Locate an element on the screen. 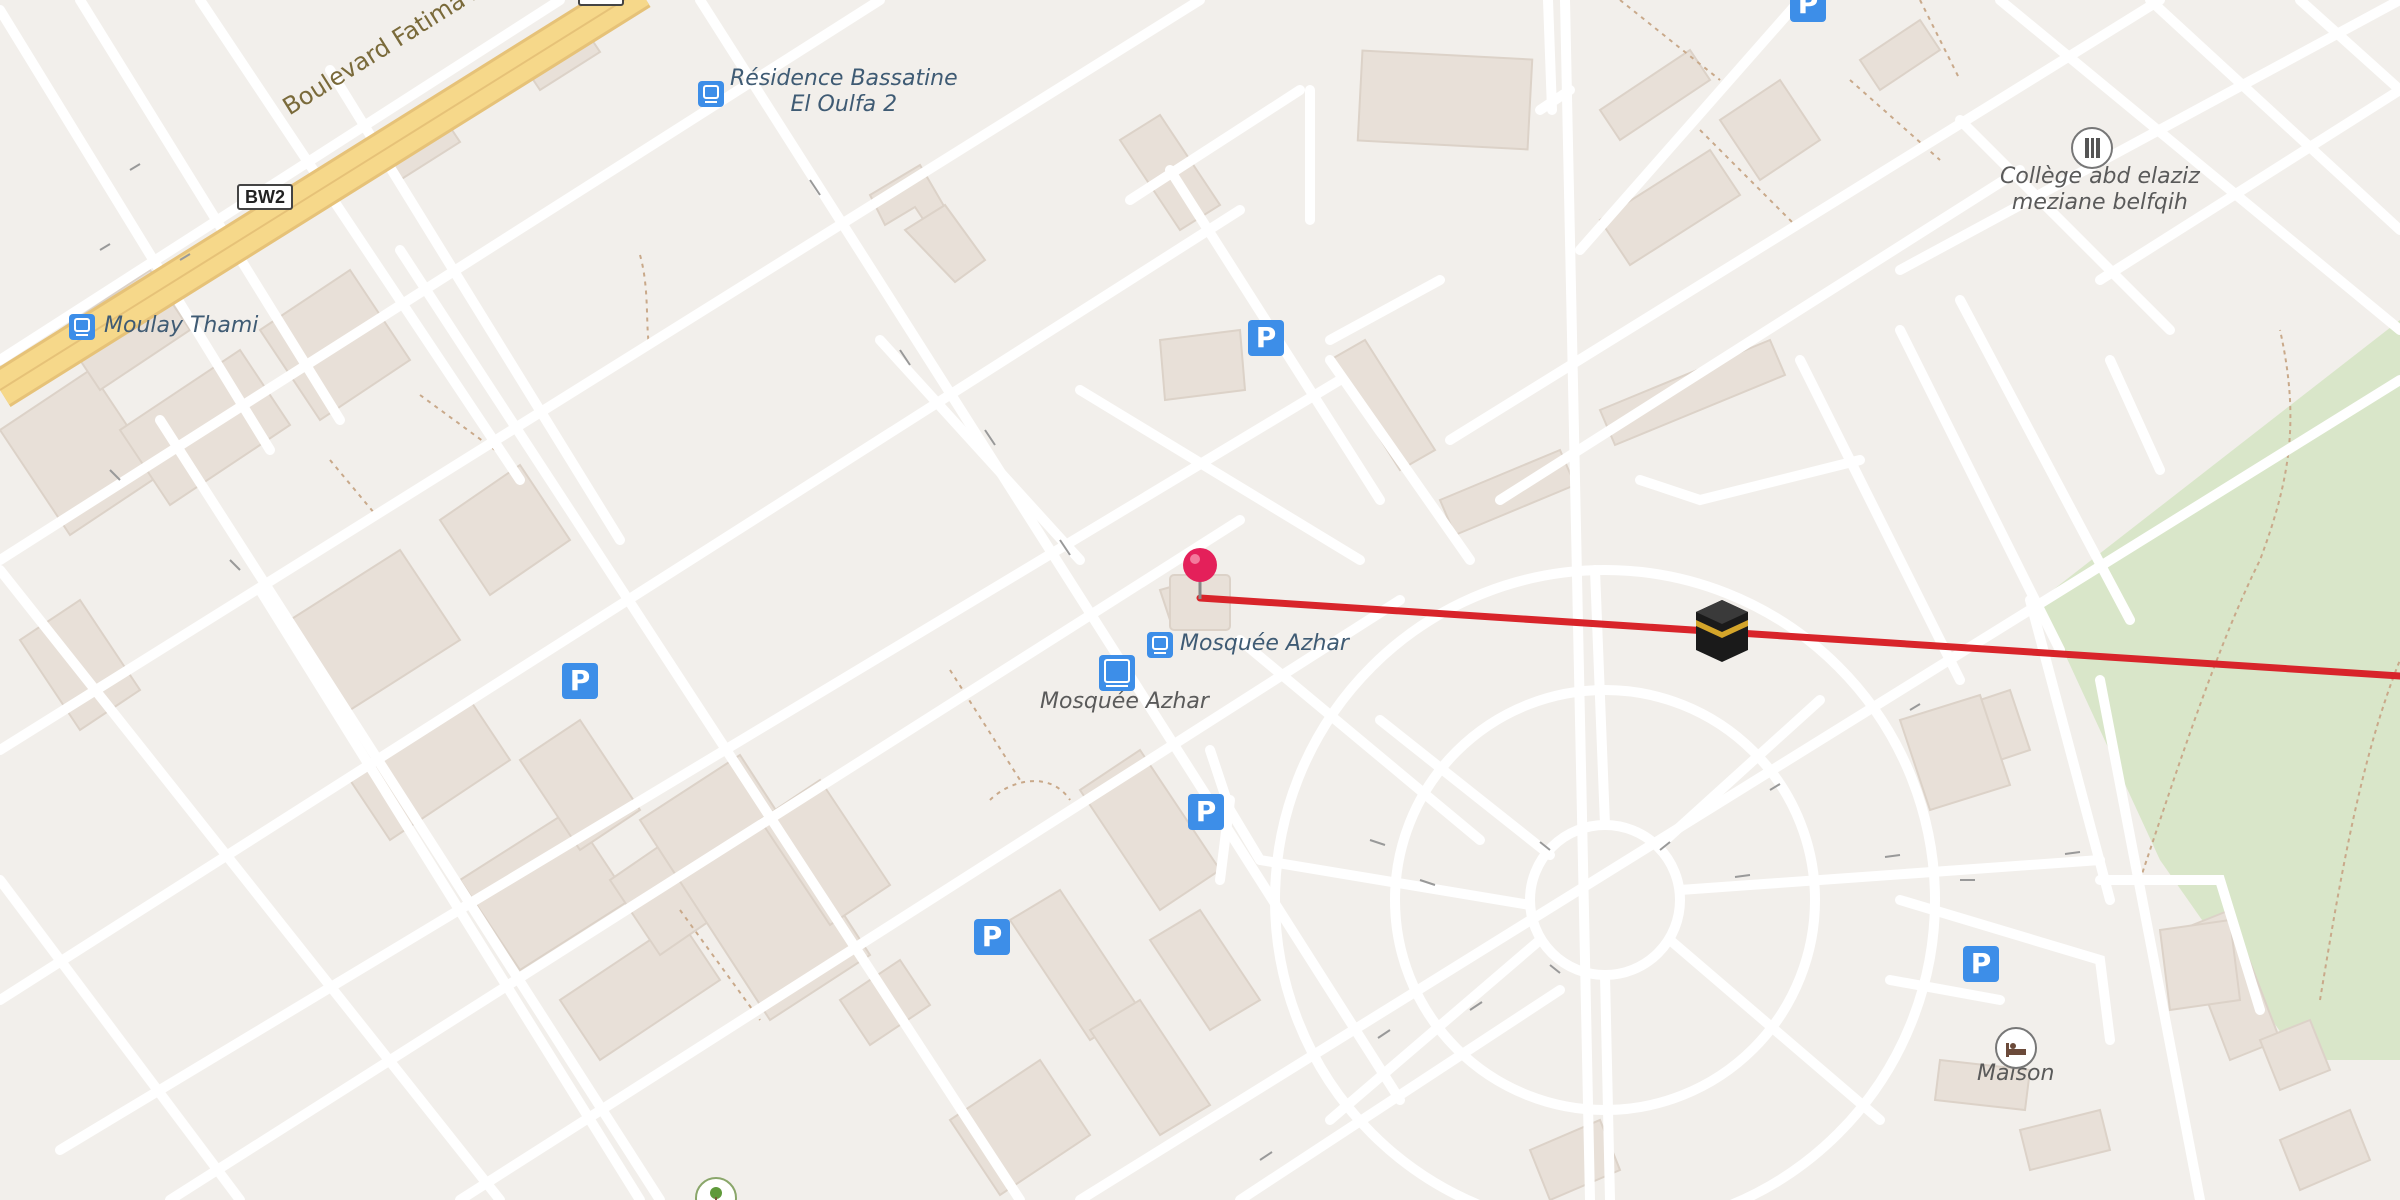  mosquee-azhar-stop-label: Mosquée Azhar is located at coordinates (1264, 644).